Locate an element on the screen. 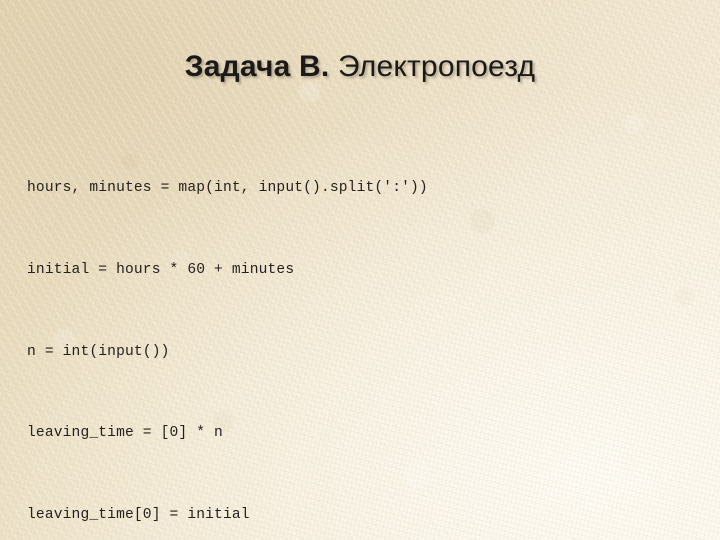 The height and width of the screenshot is (540, 720). code-line: leaving_time = [0] * n is located at coordinates (125, 433).